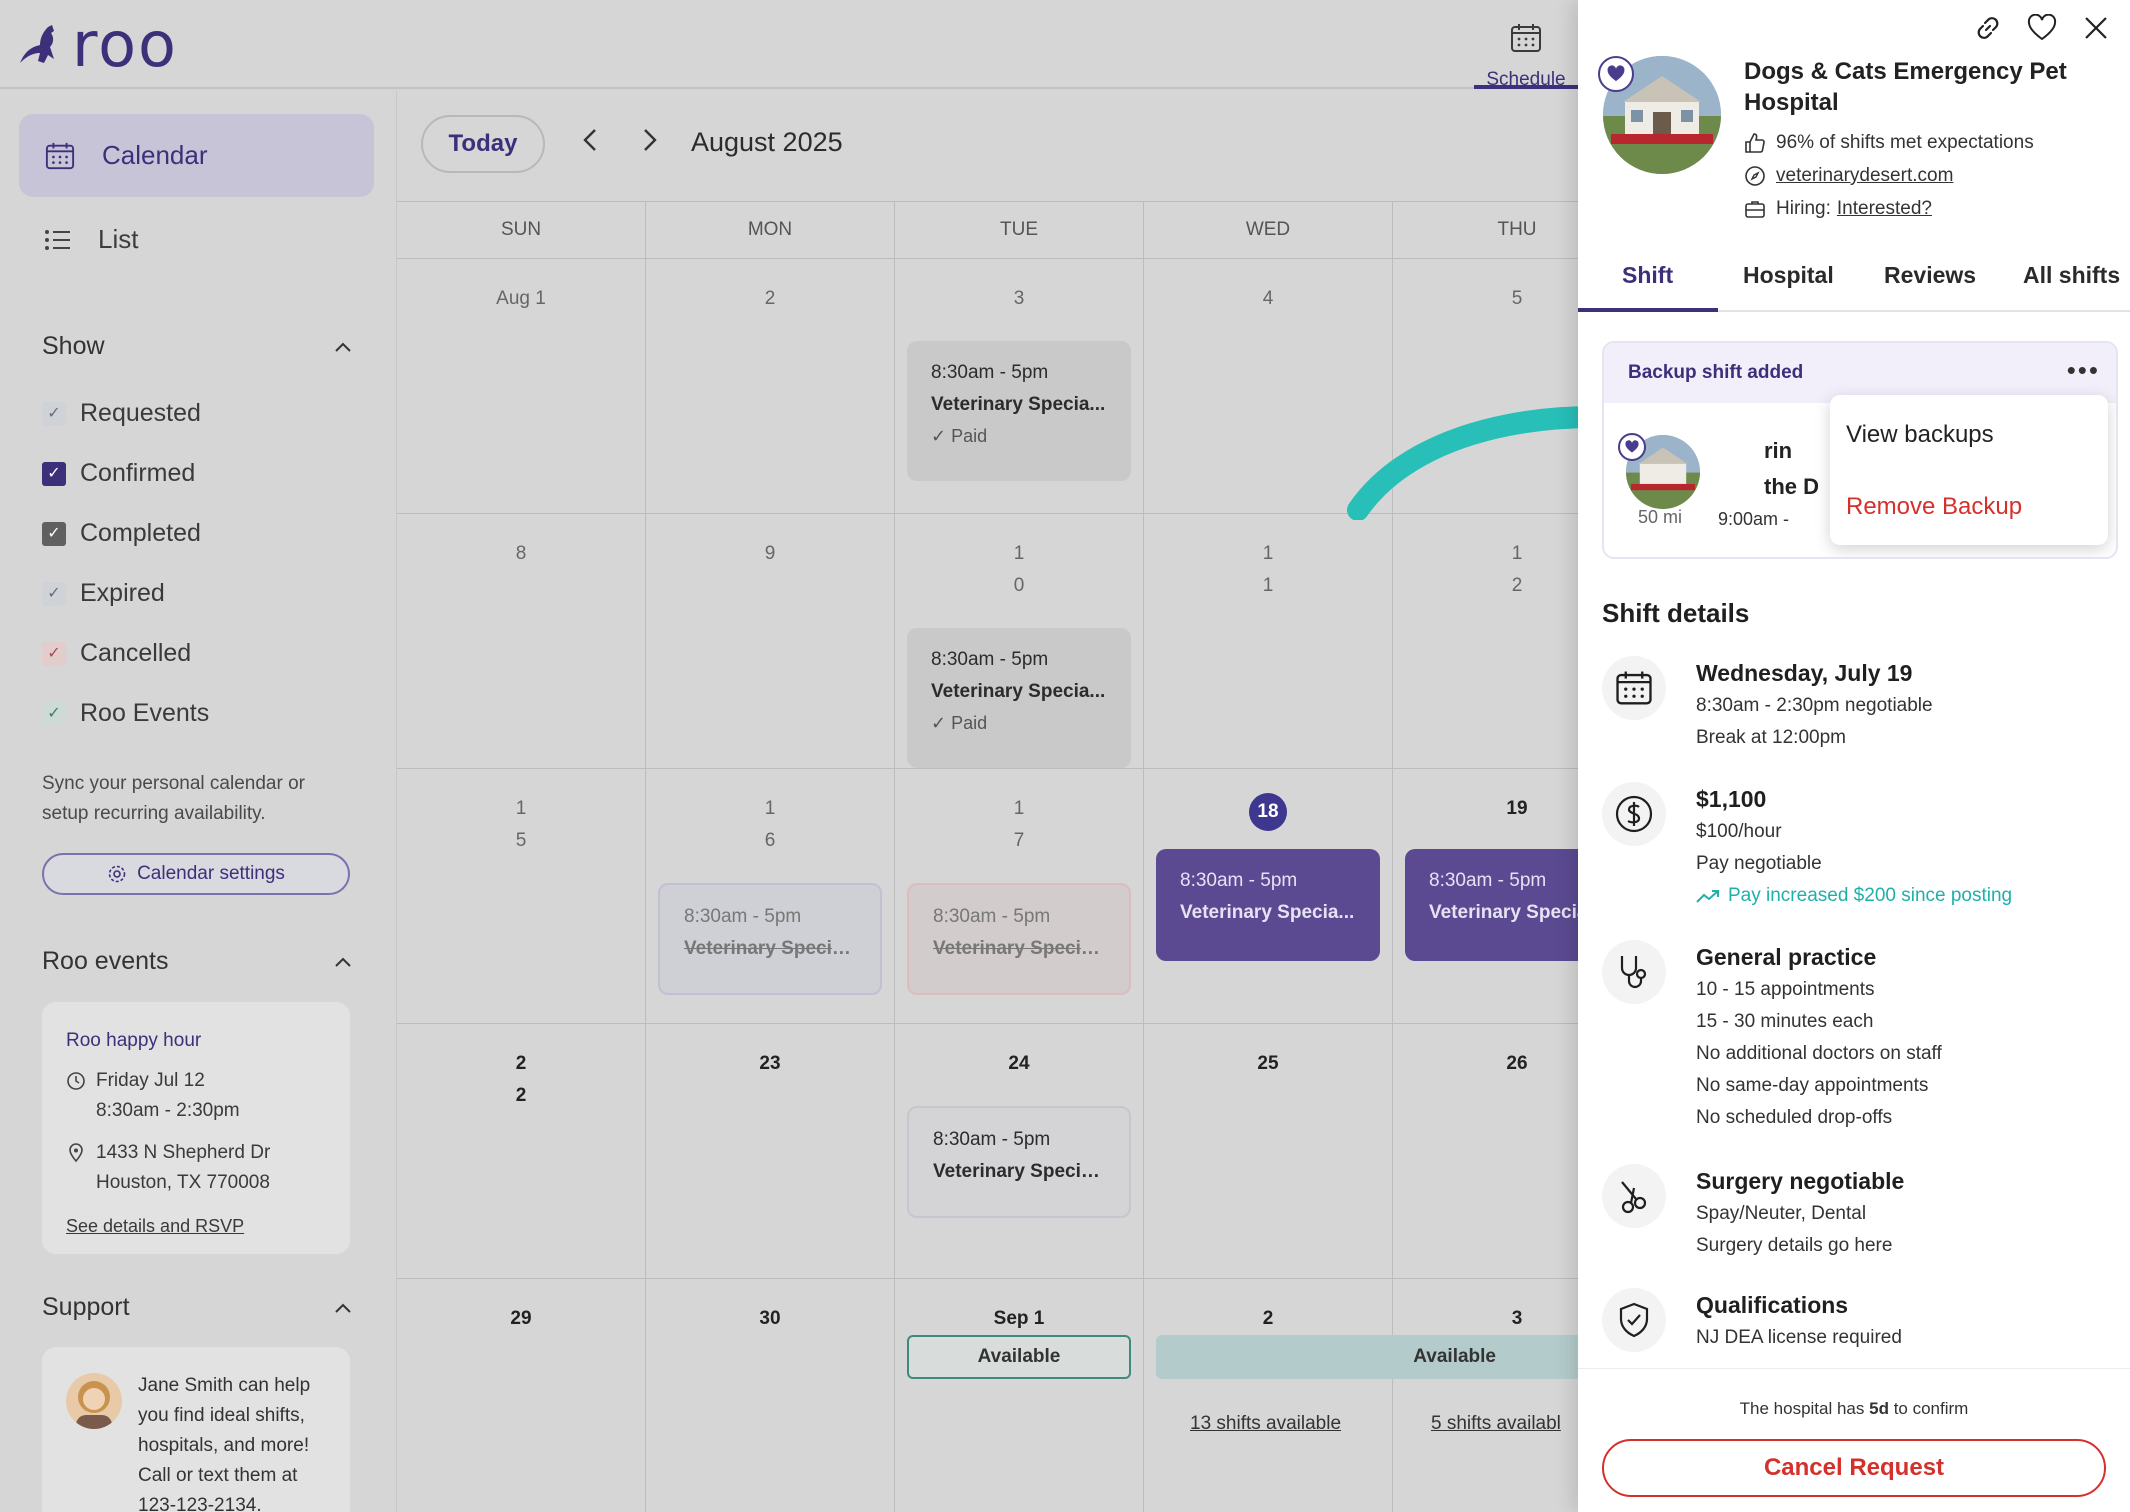 This screenshot has height=1512, width=2130. Describe the element at coordinates (1268, 386) in the screenshot. I see `day-cell: 4` at that location.